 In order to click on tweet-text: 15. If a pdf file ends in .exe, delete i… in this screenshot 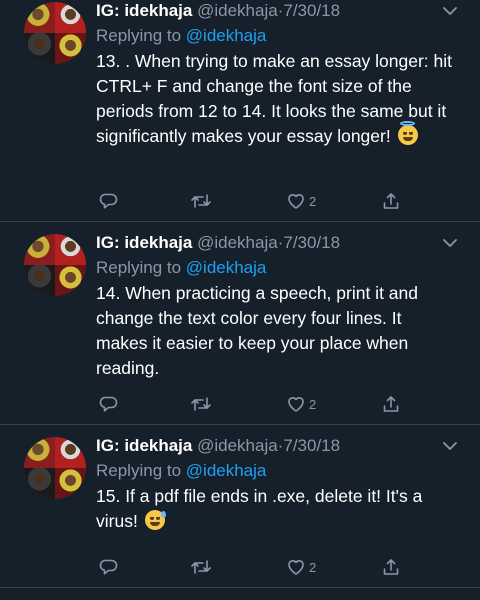, I will do `click(276, 509)`.